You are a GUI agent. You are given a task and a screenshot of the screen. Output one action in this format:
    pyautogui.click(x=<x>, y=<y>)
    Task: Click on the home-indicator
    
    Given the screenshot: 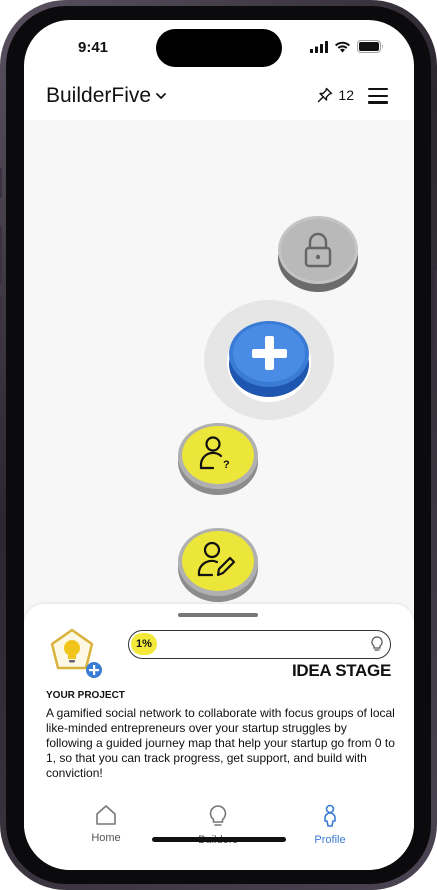 What is the action you would take?
    pyautogui.click(x=219, y=839)
    